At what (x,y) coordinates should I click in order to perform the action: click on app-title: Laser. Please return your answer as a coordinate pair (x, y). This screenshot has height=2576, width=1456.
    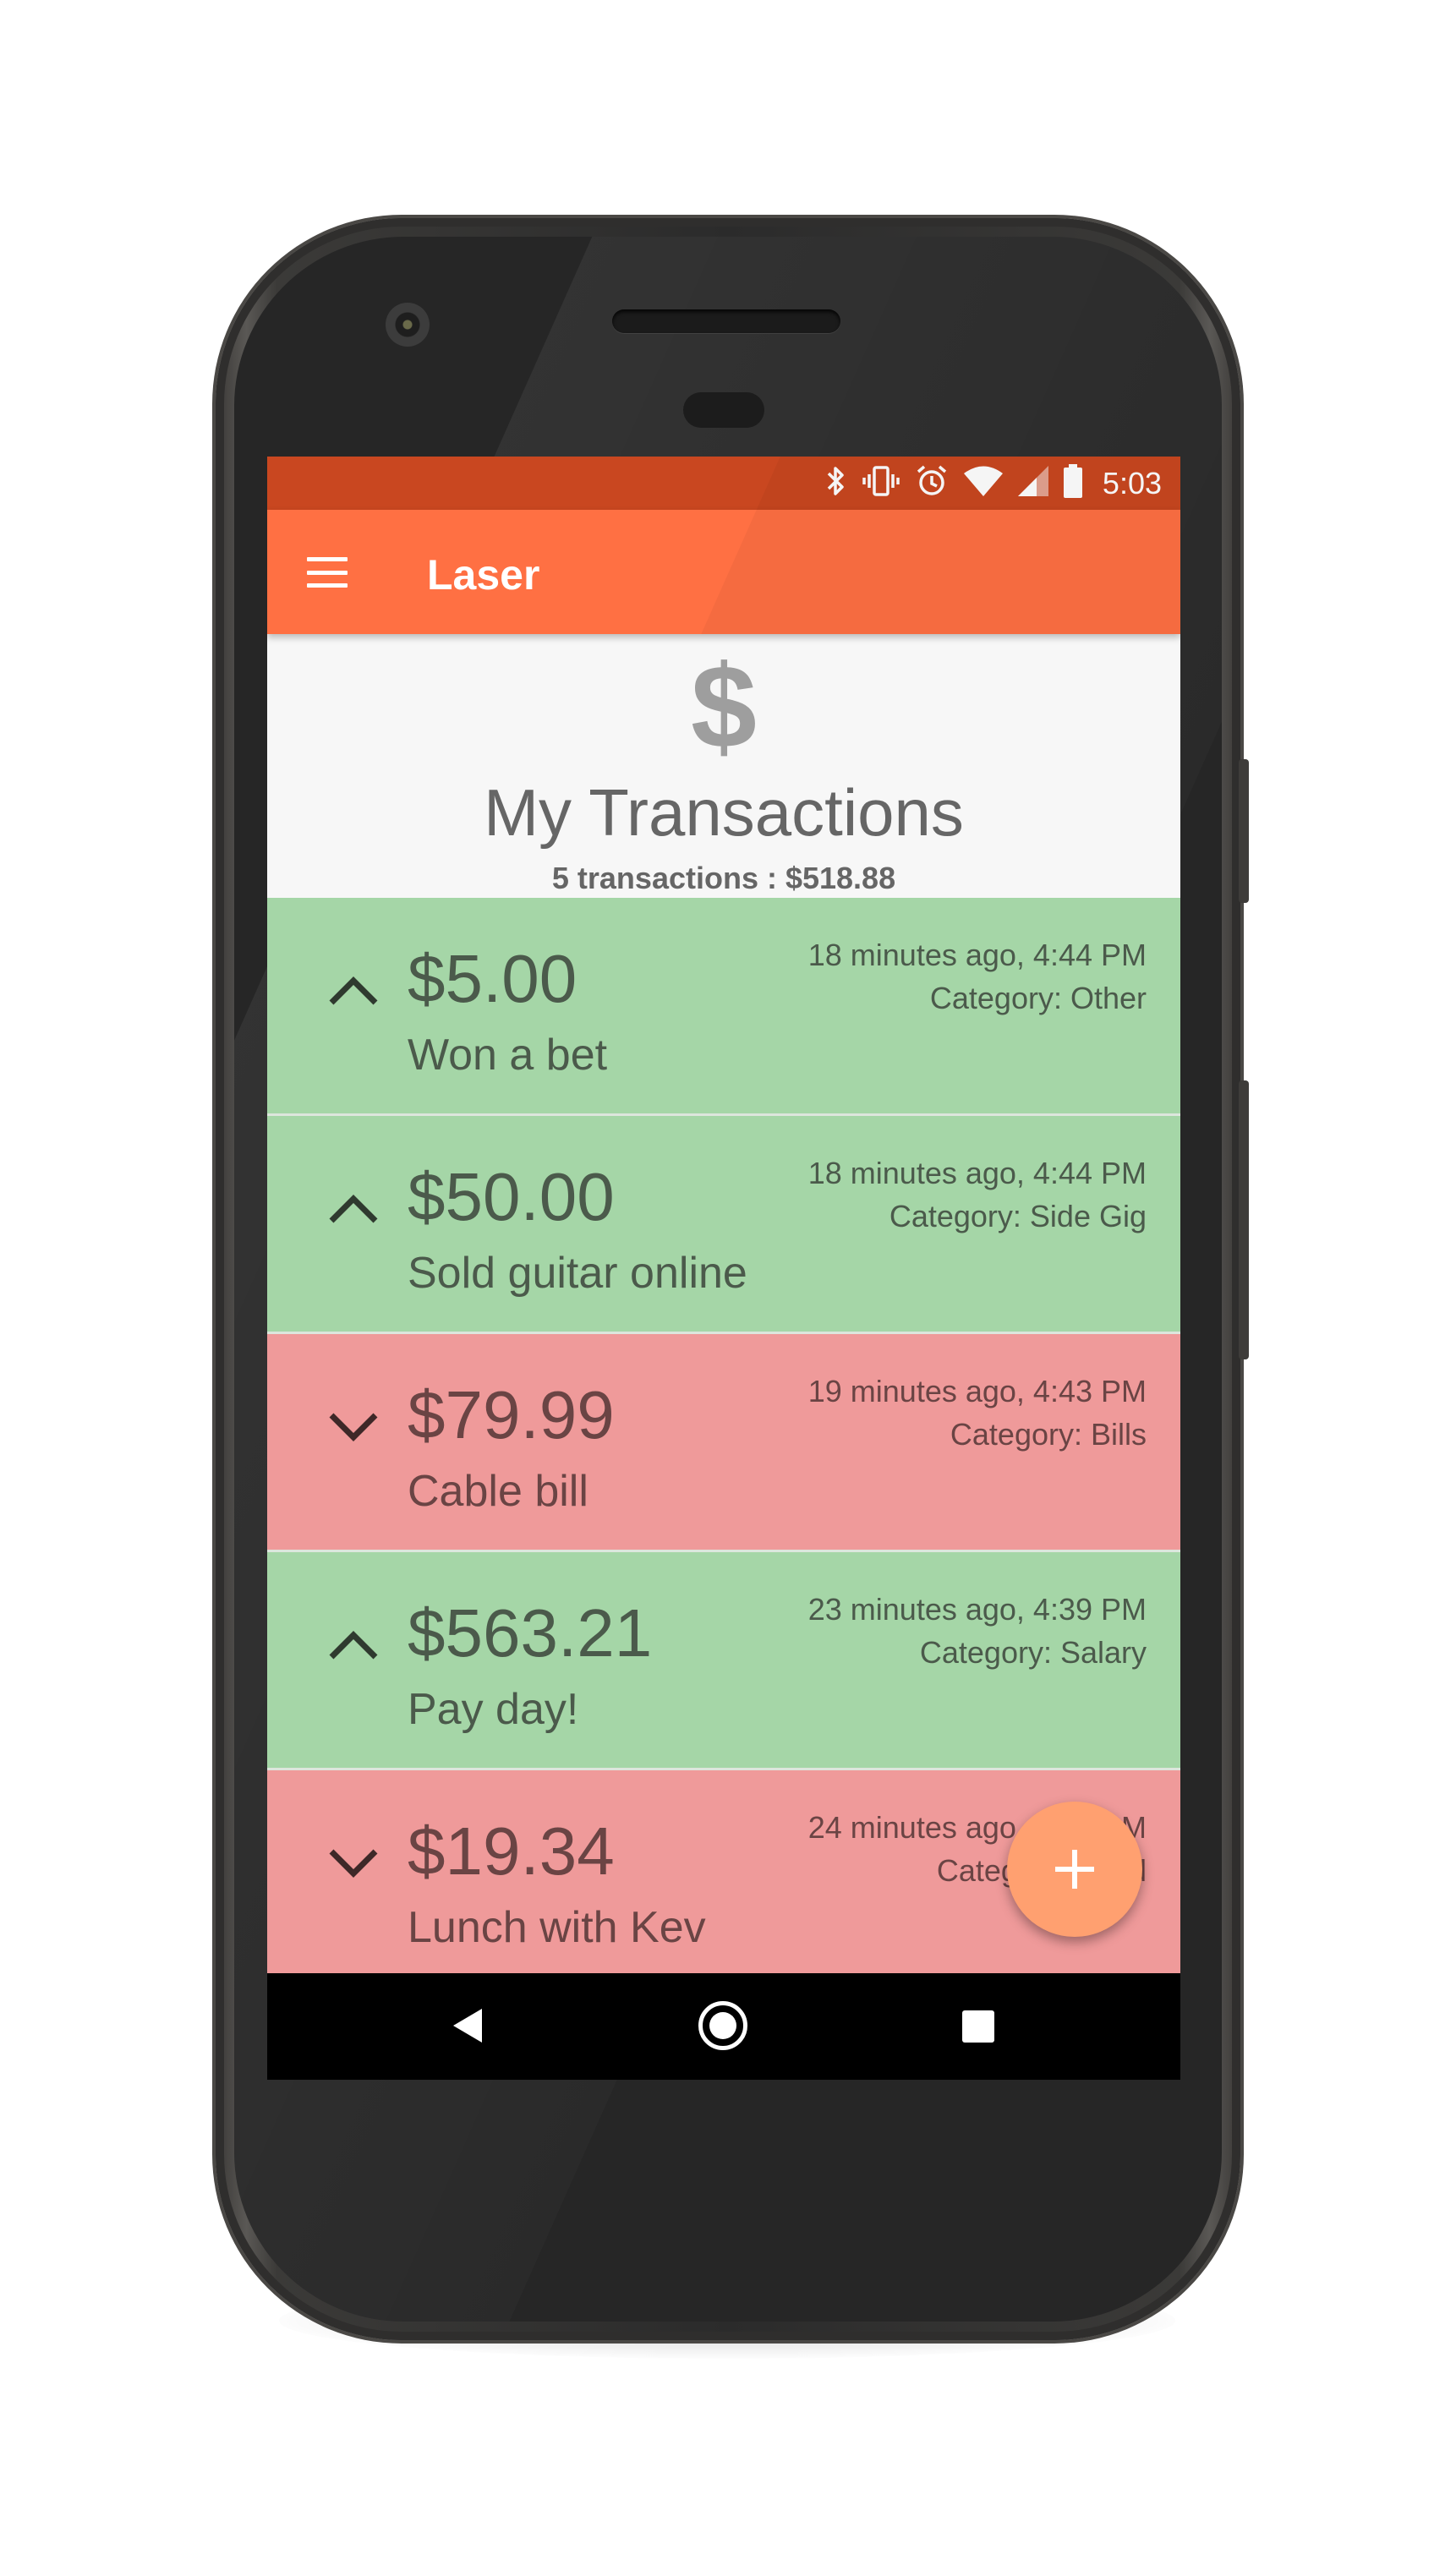
    Looking at the image, I should click on (484, 575).